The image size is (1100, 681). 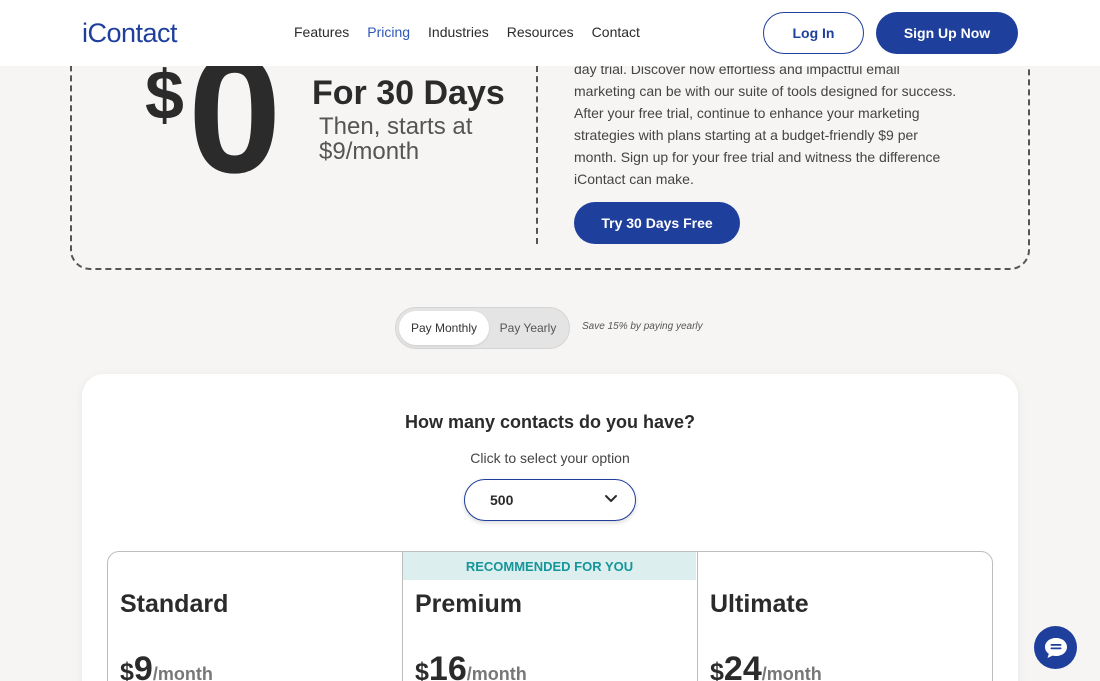 I want to click on nav-item-pricing: Pricing, so click(x=388, y=32).